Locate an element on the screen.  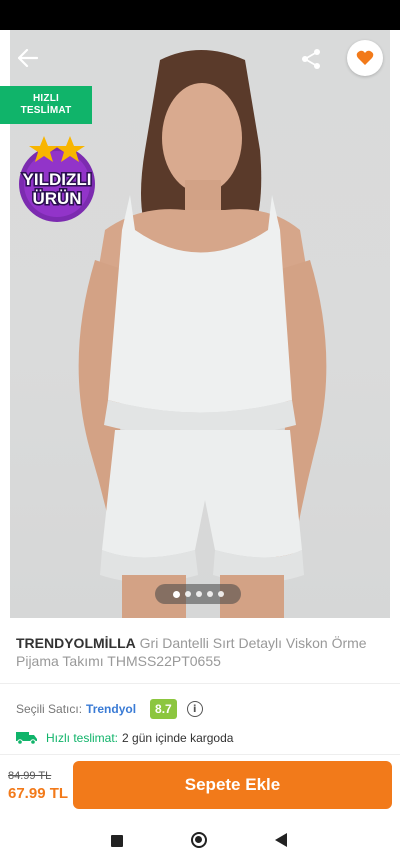
fast-delivery-badge: HIZLI TESLİMAT is located at coordinates (46, 105).